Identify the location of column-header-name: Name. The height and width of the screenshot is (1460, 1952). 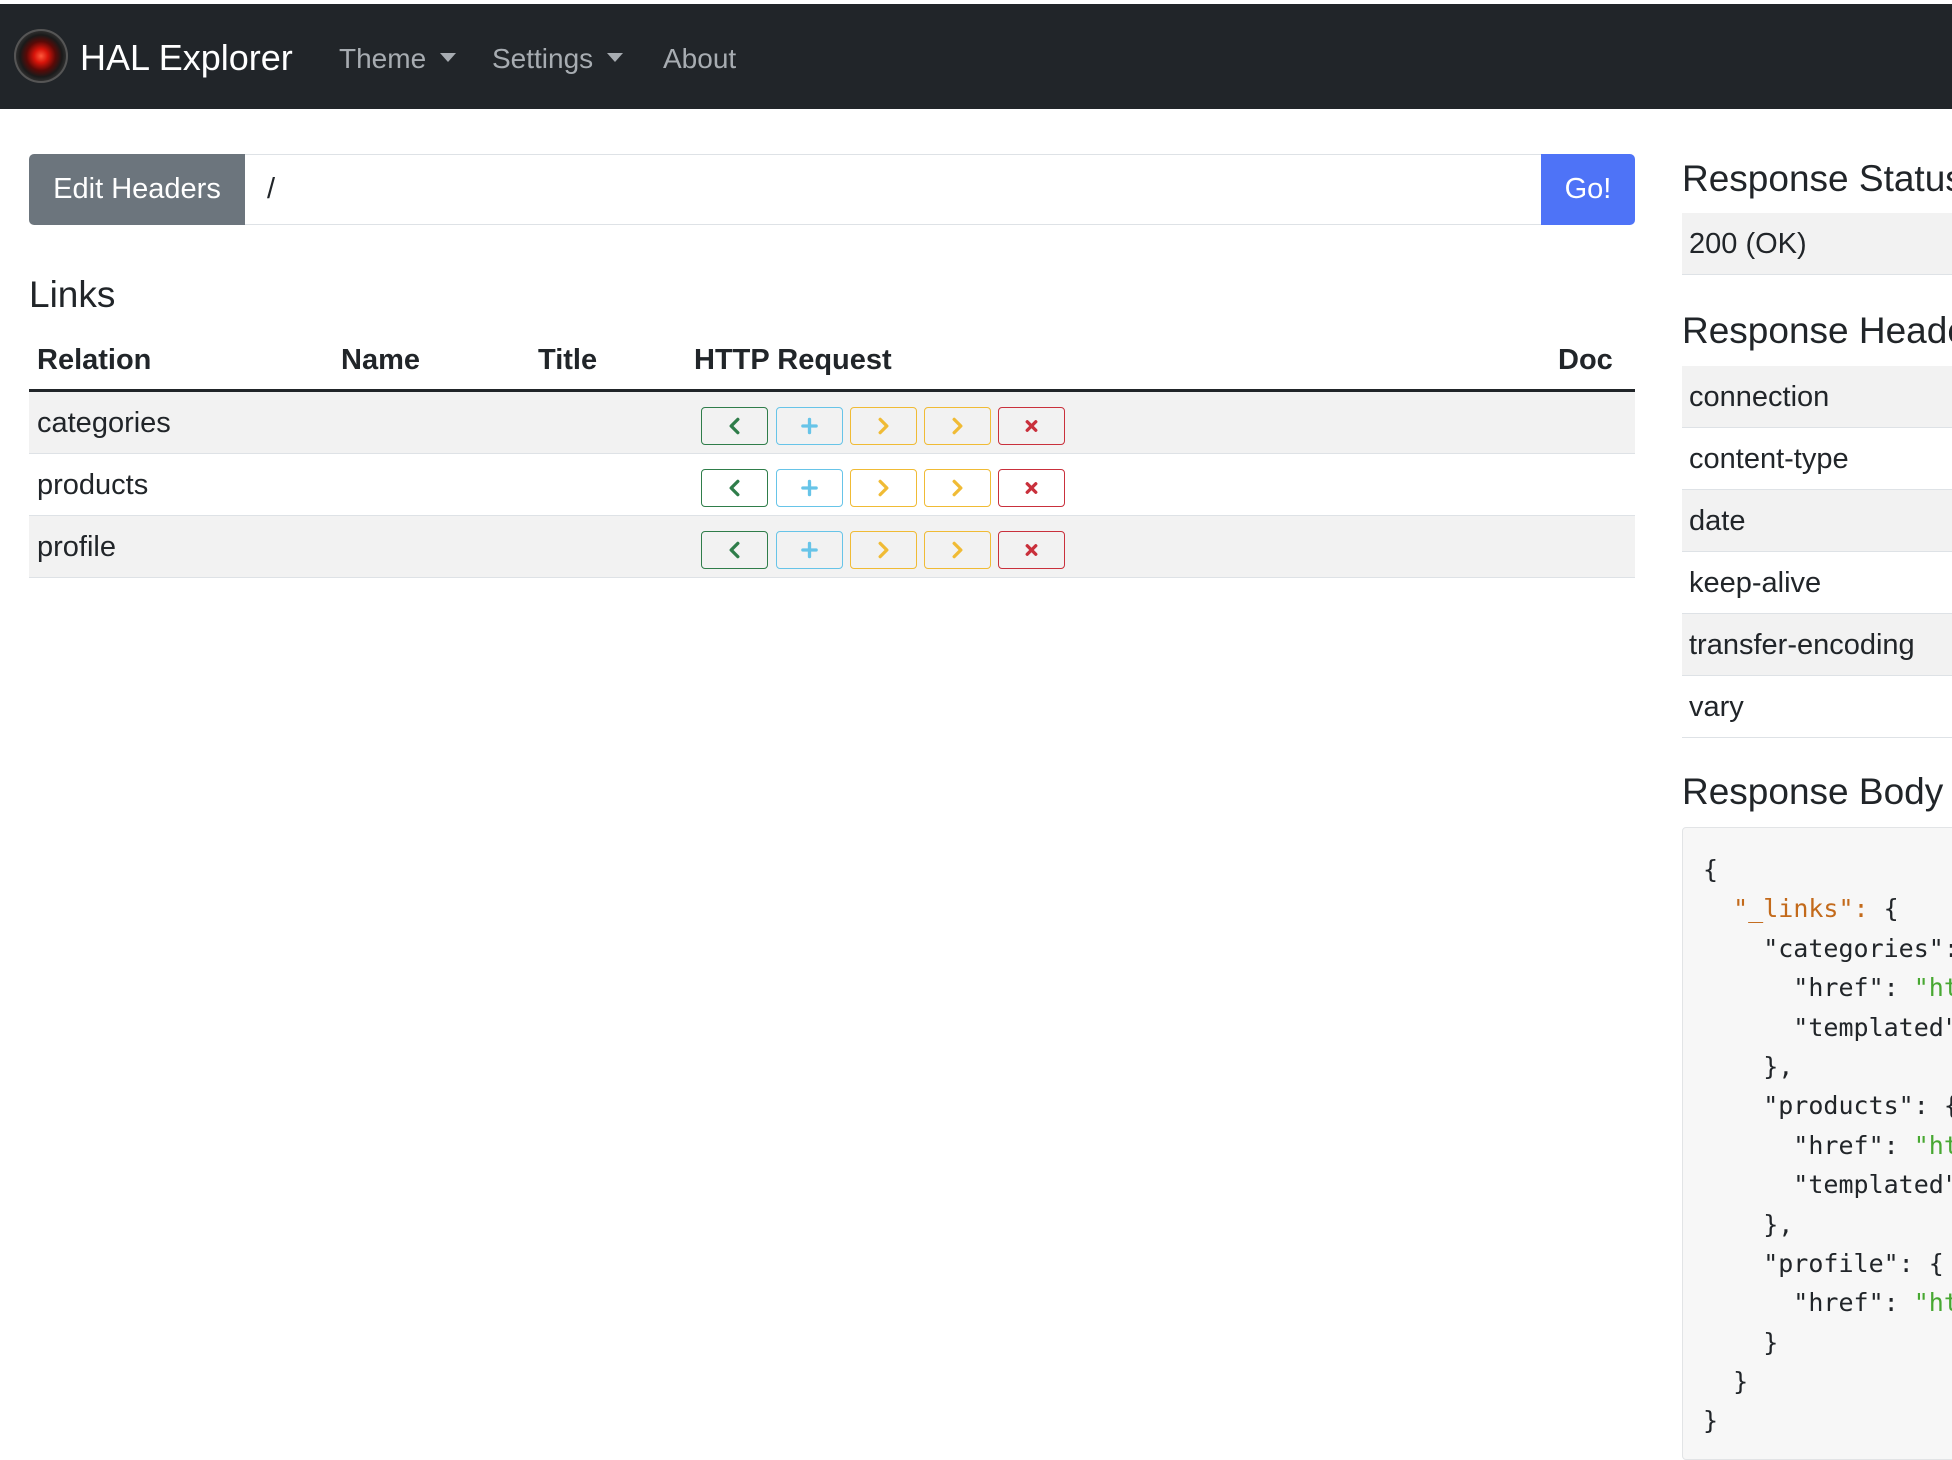
(380, 360).